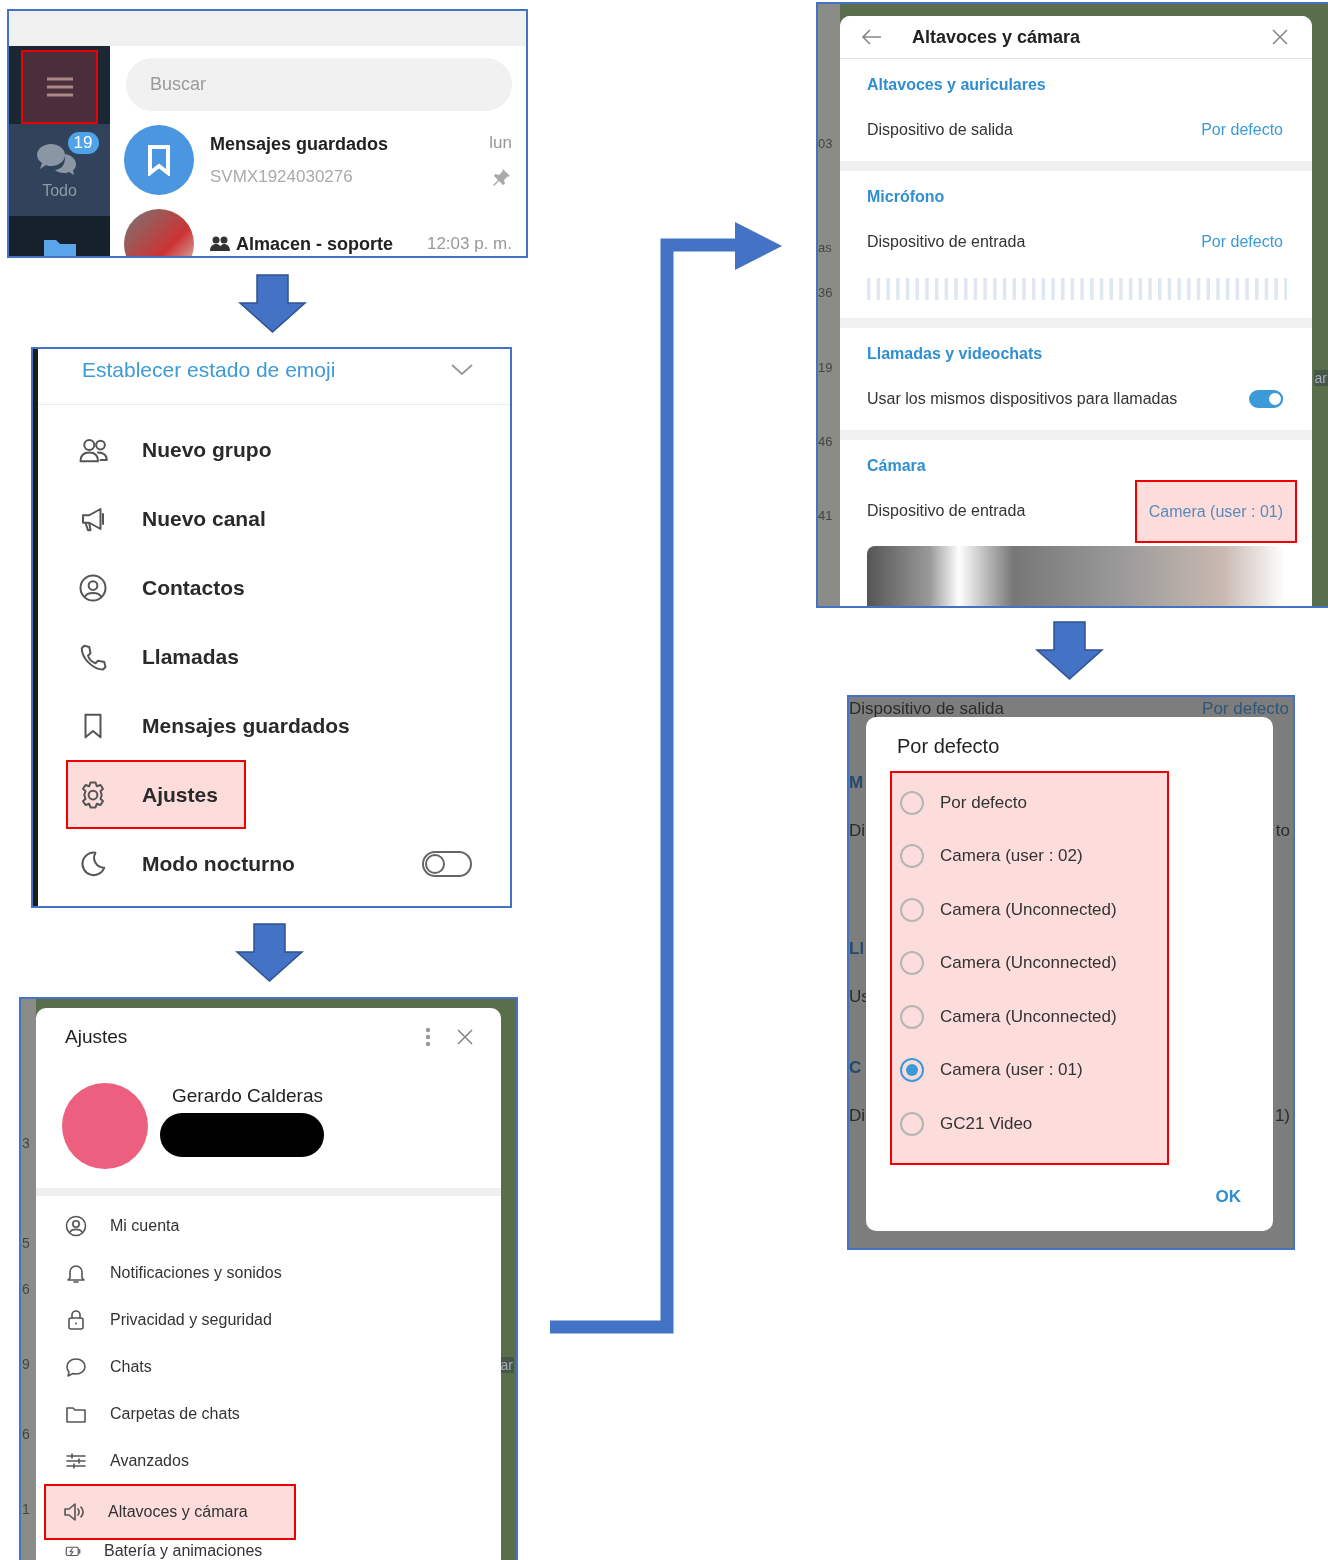 Image resolution: width=1328 pixels, height=1560 pixels. Describe the element at coordinates (825, 143) in the screenshot. I see `cut-off-text: 03` at that location.